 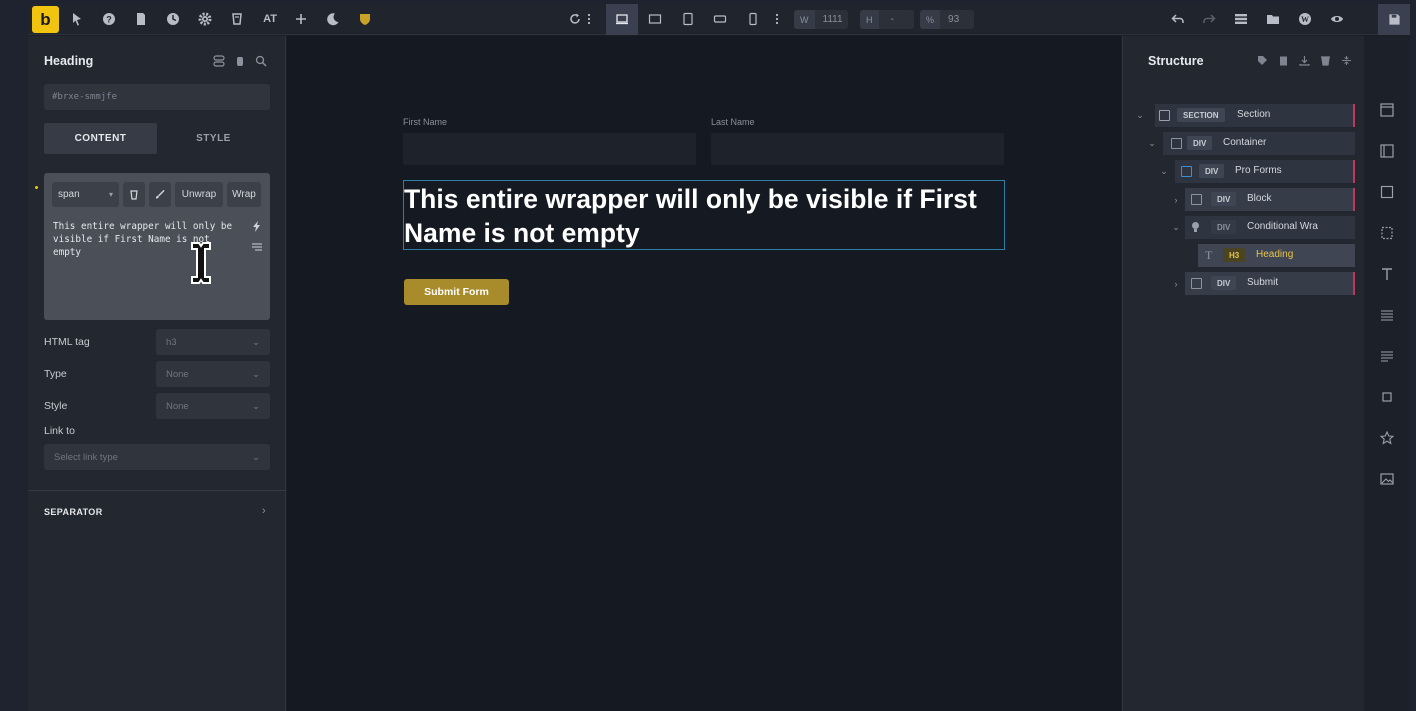 I want to click on tab-style: STYLE, so click(x=213, y=138).